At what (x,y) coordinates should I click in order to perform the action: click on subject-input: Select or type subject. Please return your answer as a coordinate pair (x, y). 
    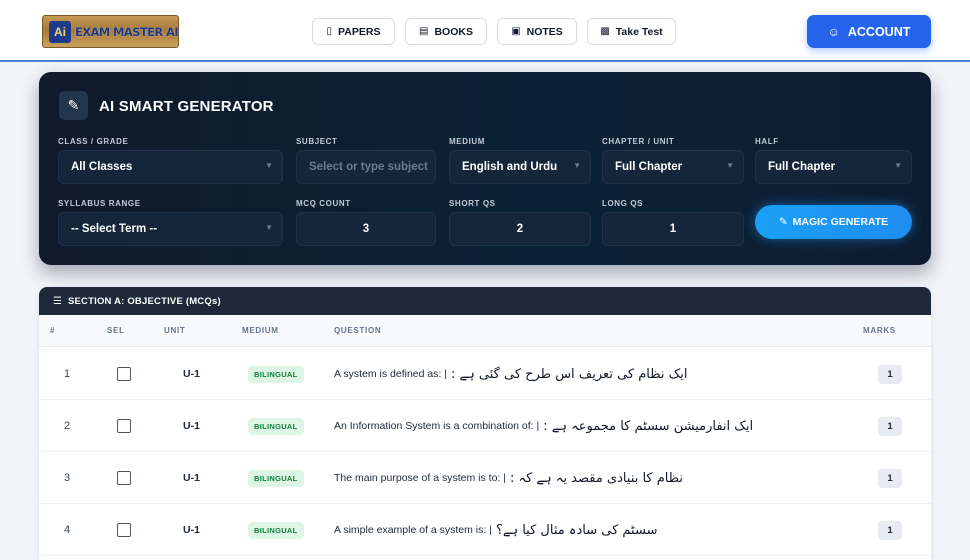
    Looking at the image, I should click on (366, 167).